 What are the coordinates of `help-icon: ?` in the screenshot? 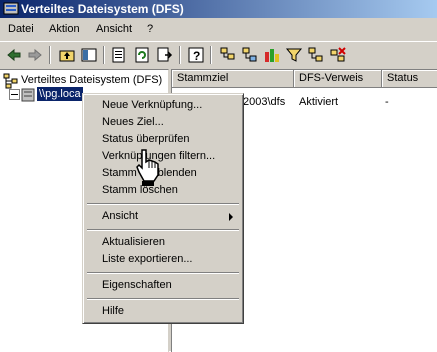 It's located at (196, 55).